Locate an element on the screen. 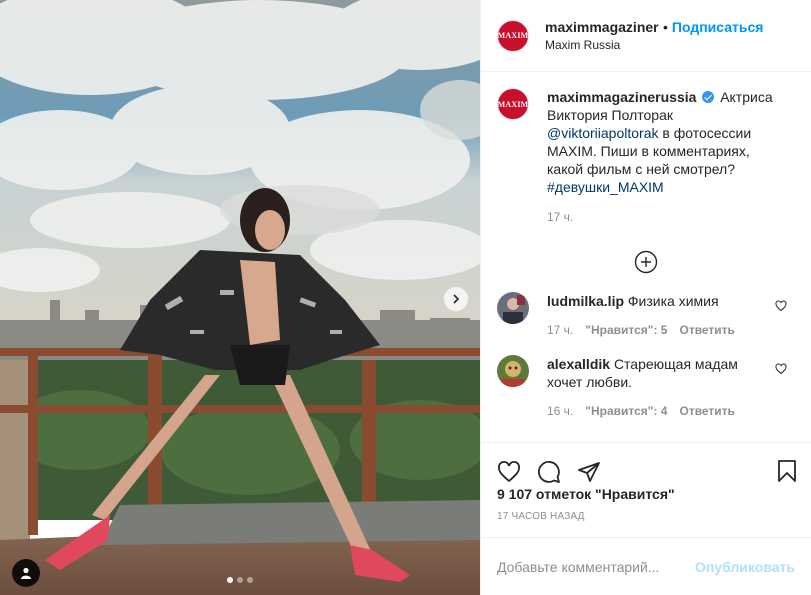 This screenshot has width=811, height=595. caption-mention-link: @viktoriiapoltorak is located at coordinates (602, 133).